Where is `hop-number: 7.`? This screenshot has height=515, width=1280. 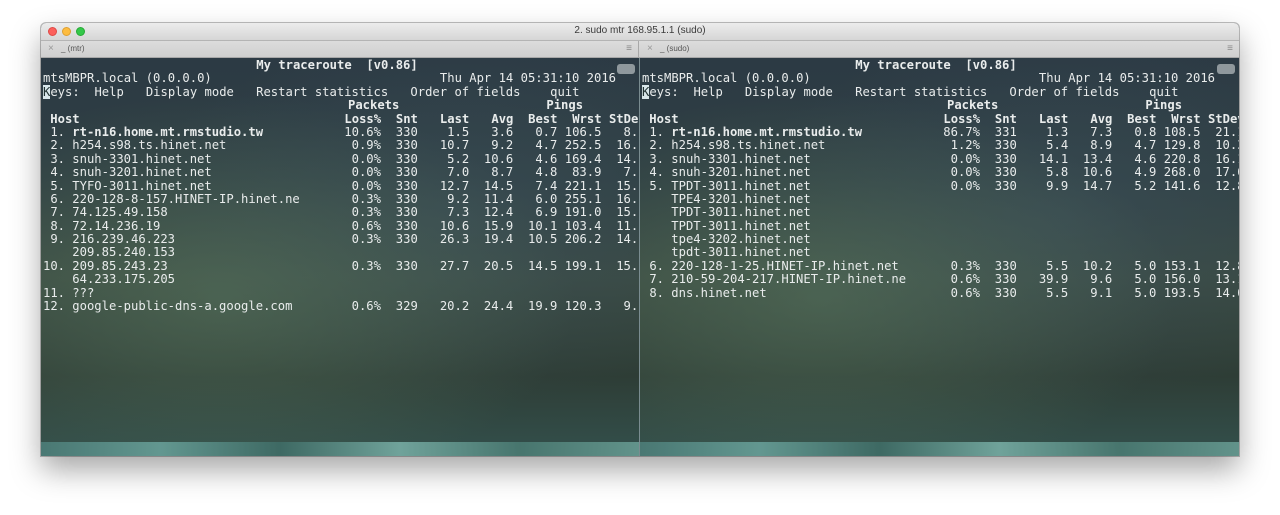 hop-number: 7. is located at coordinates (656, 279).